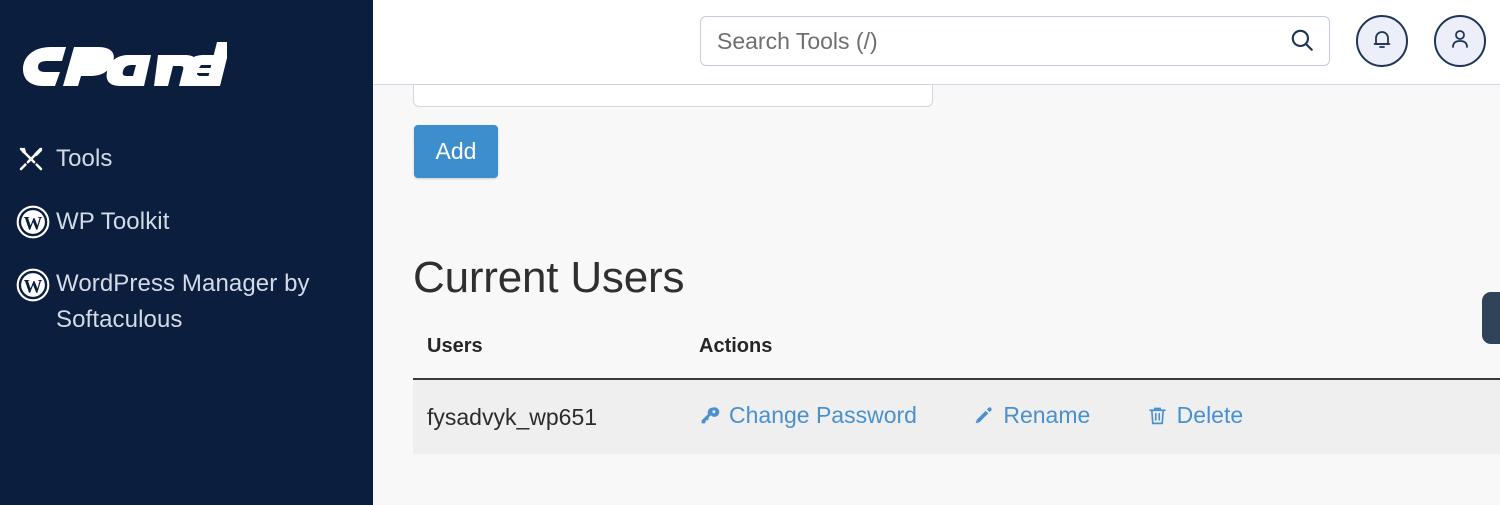 The image size is (1500, 505). I want to click on column-header-users: Users, so click(549, 357).